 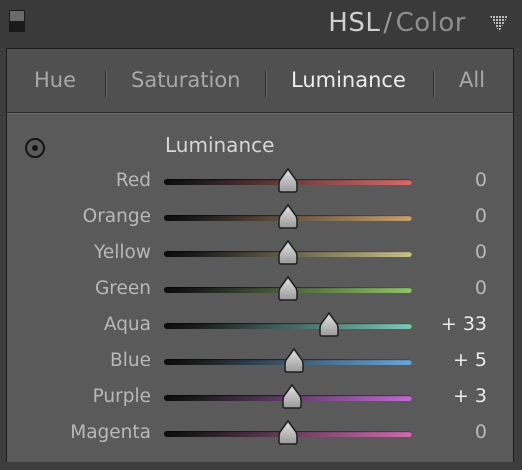 What do you see at coordinates (127, 324) in the screenshot?
I see `slider-label-aqua: Aqua` at bounding box center [127, 324].